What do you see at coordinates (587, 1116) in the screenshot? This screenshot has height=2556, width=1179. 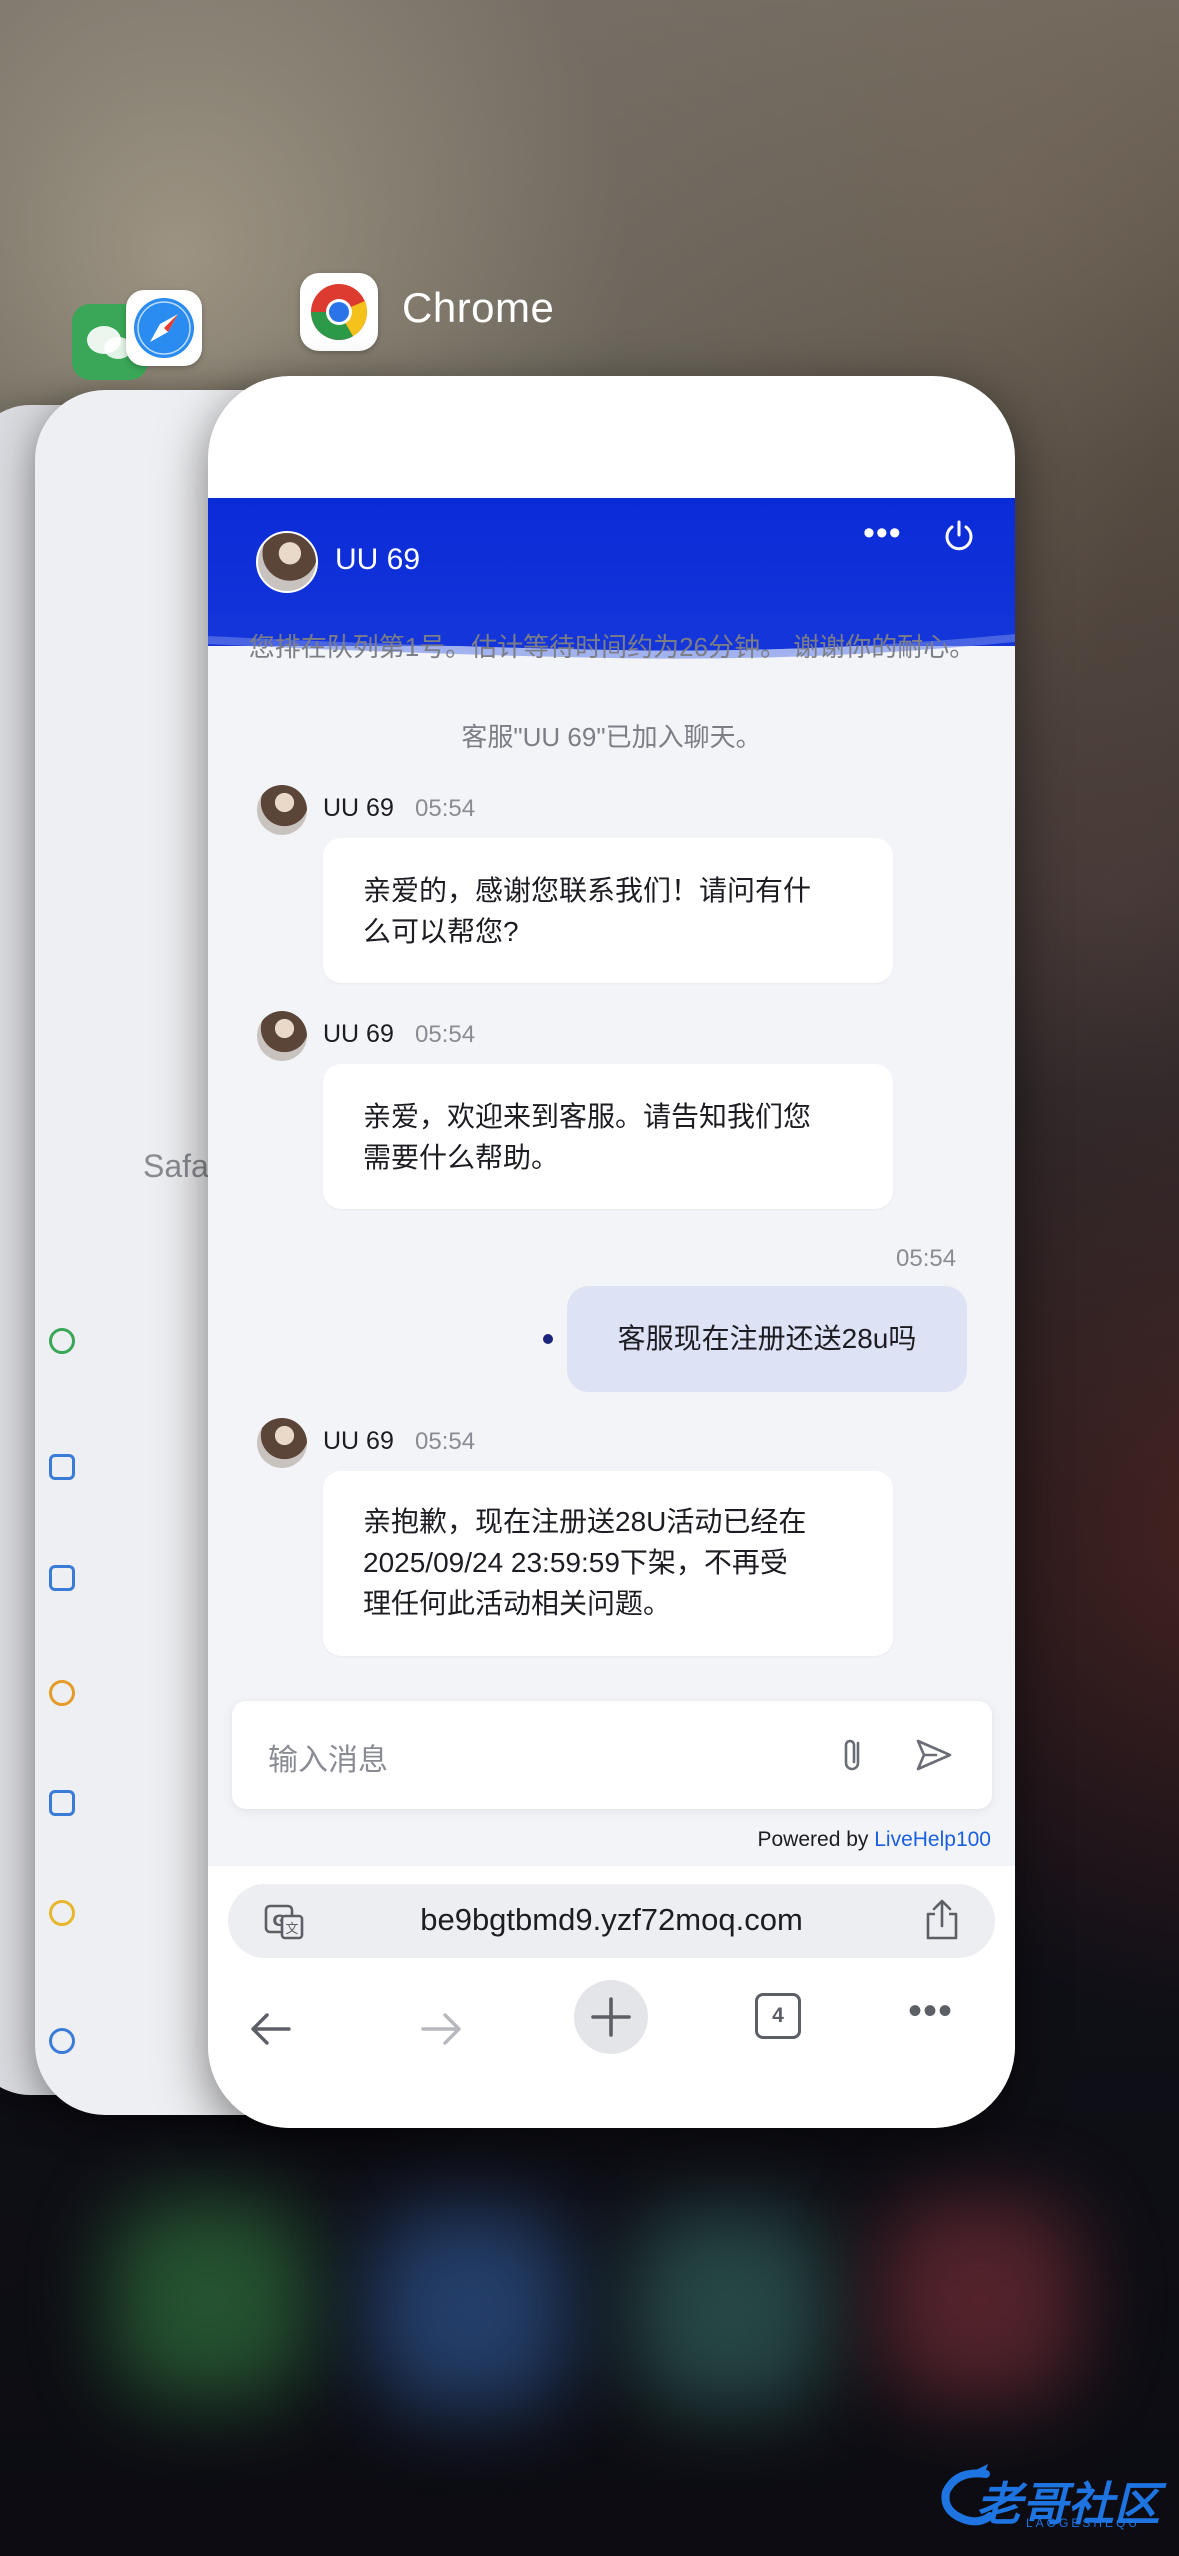 I see `message-line: 亲爱，欢迎来到客服。请告知我们您` at bounding box center [587, 1116].